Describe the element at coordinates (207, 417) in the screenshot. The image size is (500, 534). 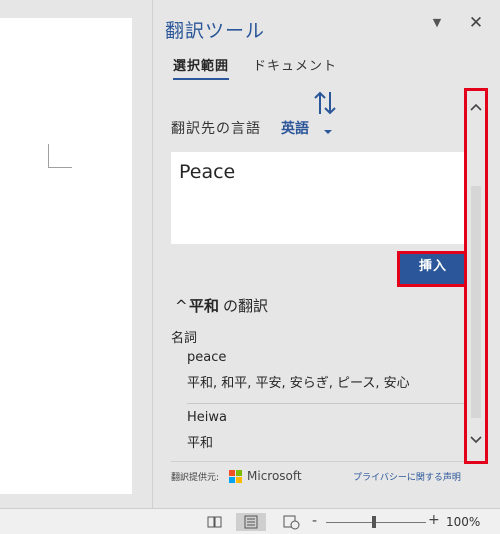
I see `entry-word: Heiwa` at that location.